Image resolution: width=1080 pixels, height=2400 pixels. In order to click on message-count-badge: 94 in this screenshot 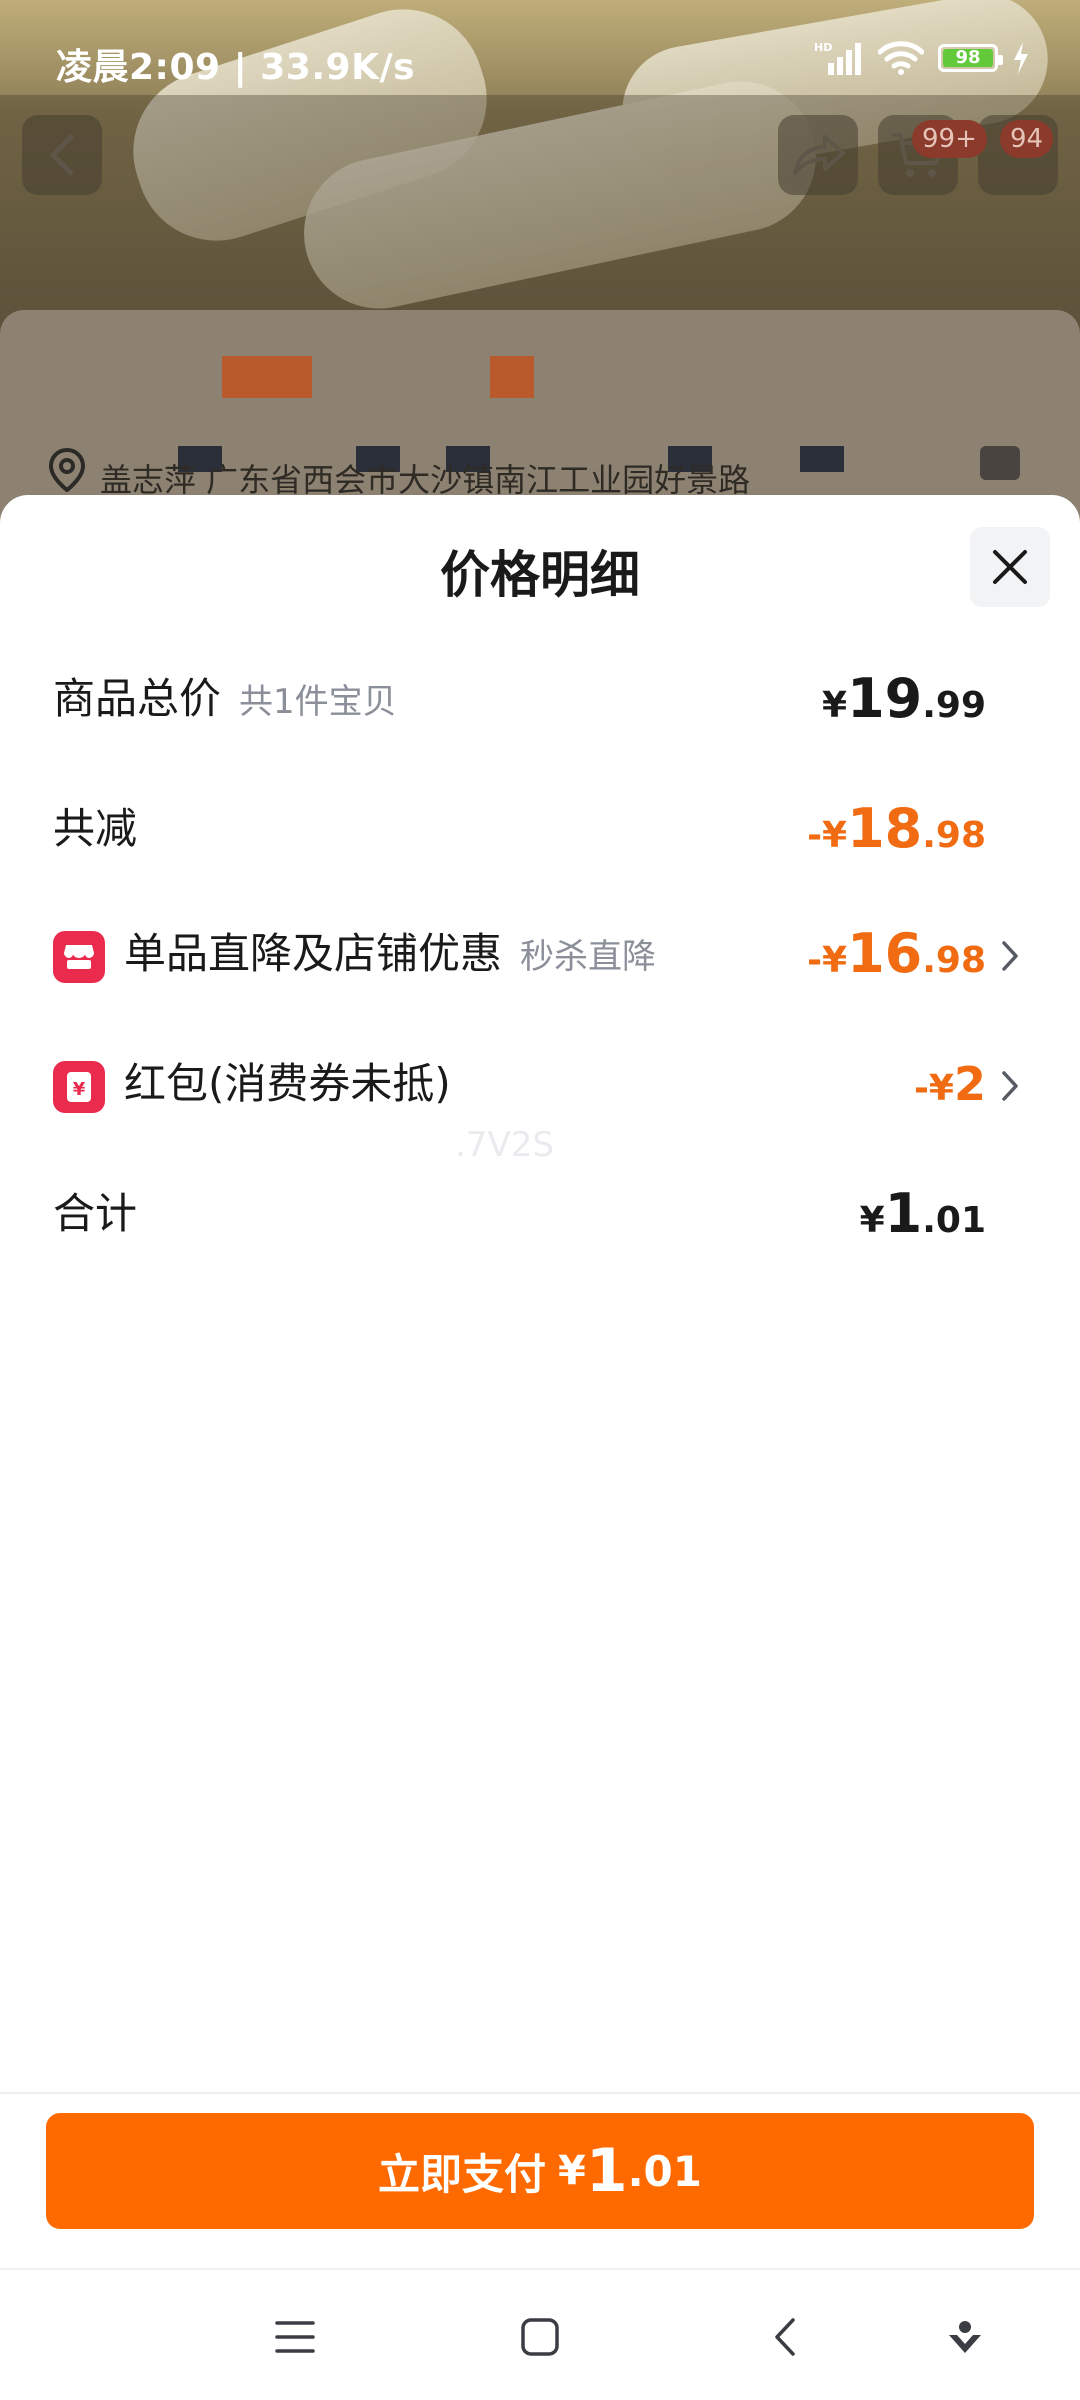, I will do `click(1027, 139)`.